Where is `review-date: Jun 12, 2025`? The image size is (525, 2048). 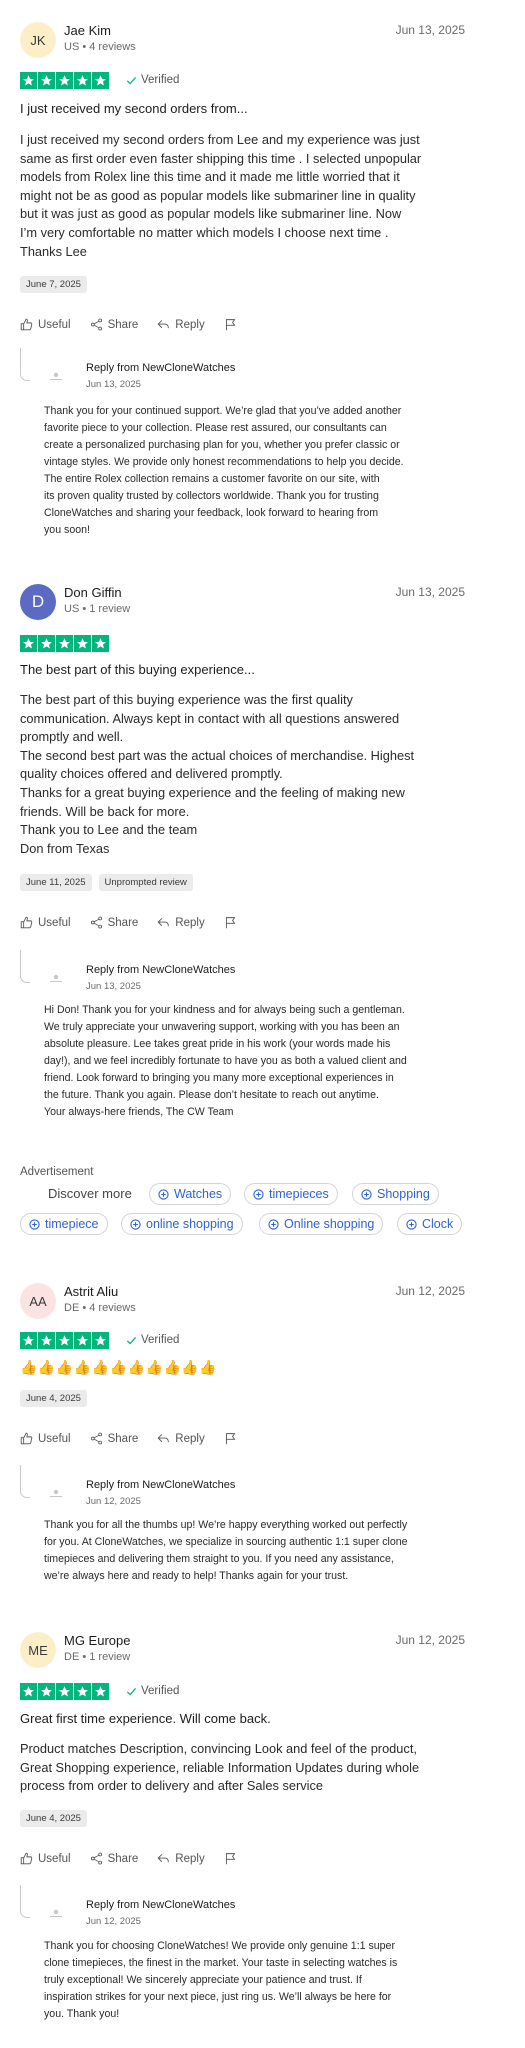
review-date: Jun 12, 2025 is located at coordinates (430, 1640).